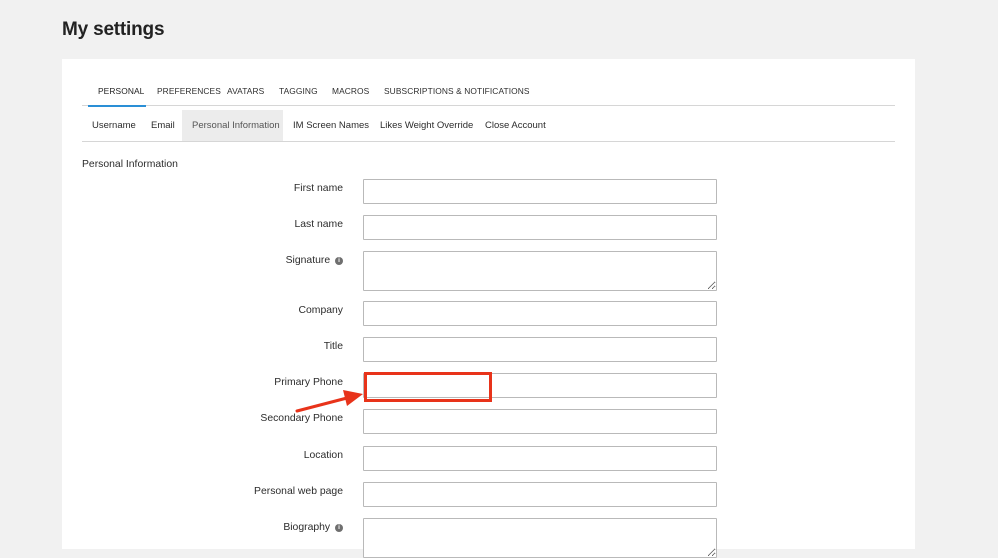 The width and height of the screenshot is (998, 558). Describe the element at coordinates (301, 418) in the screenshot. I see `secondary-phone-label: Secondary Phone` at that location.